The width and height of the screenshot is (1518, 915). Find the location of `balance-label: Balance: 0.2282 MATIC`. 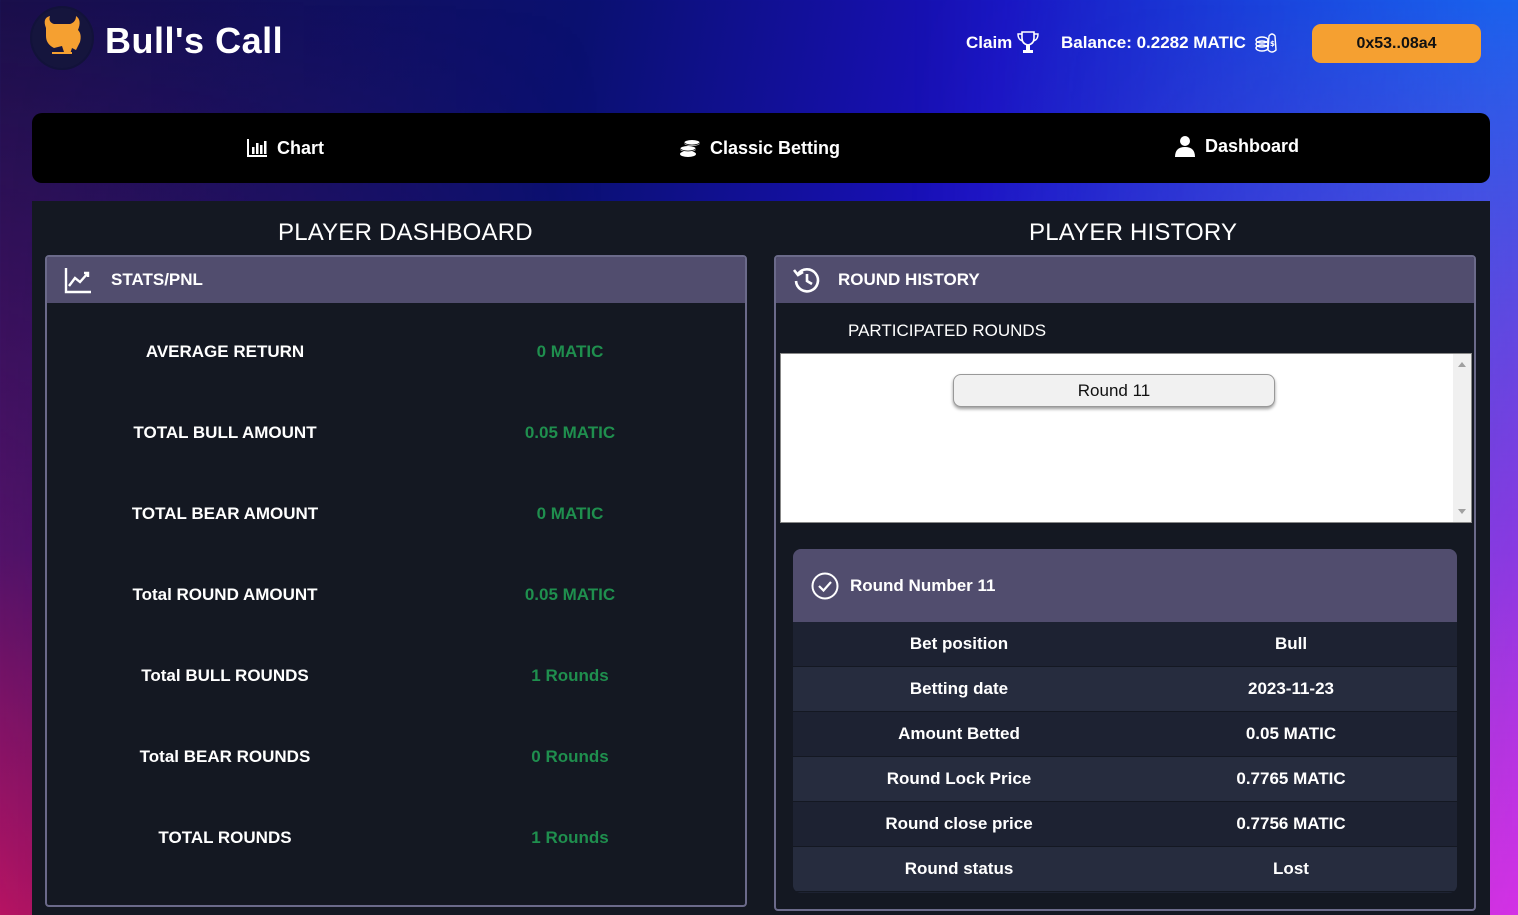

balance-label: Balance: 0.2282 MATIC is located at coordinates (1153, 42).